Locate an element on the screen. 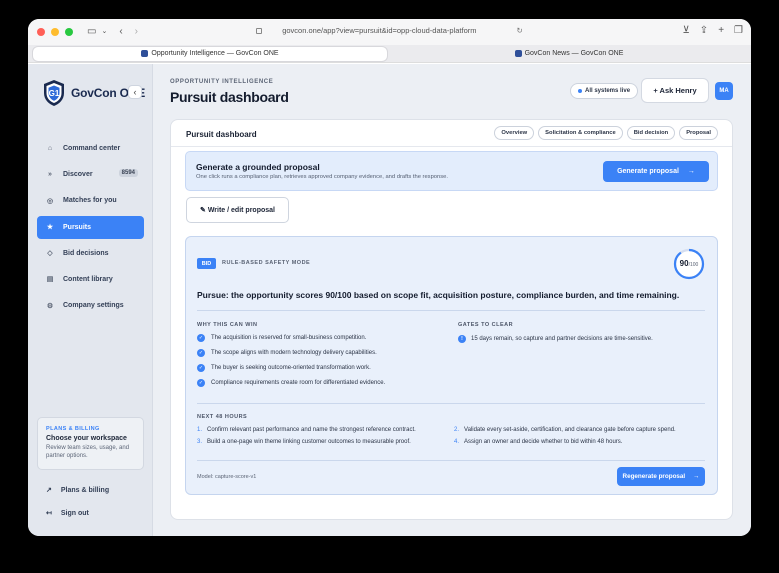  sidebar-item-label: Pursuits is located at coordinates (77, 227).